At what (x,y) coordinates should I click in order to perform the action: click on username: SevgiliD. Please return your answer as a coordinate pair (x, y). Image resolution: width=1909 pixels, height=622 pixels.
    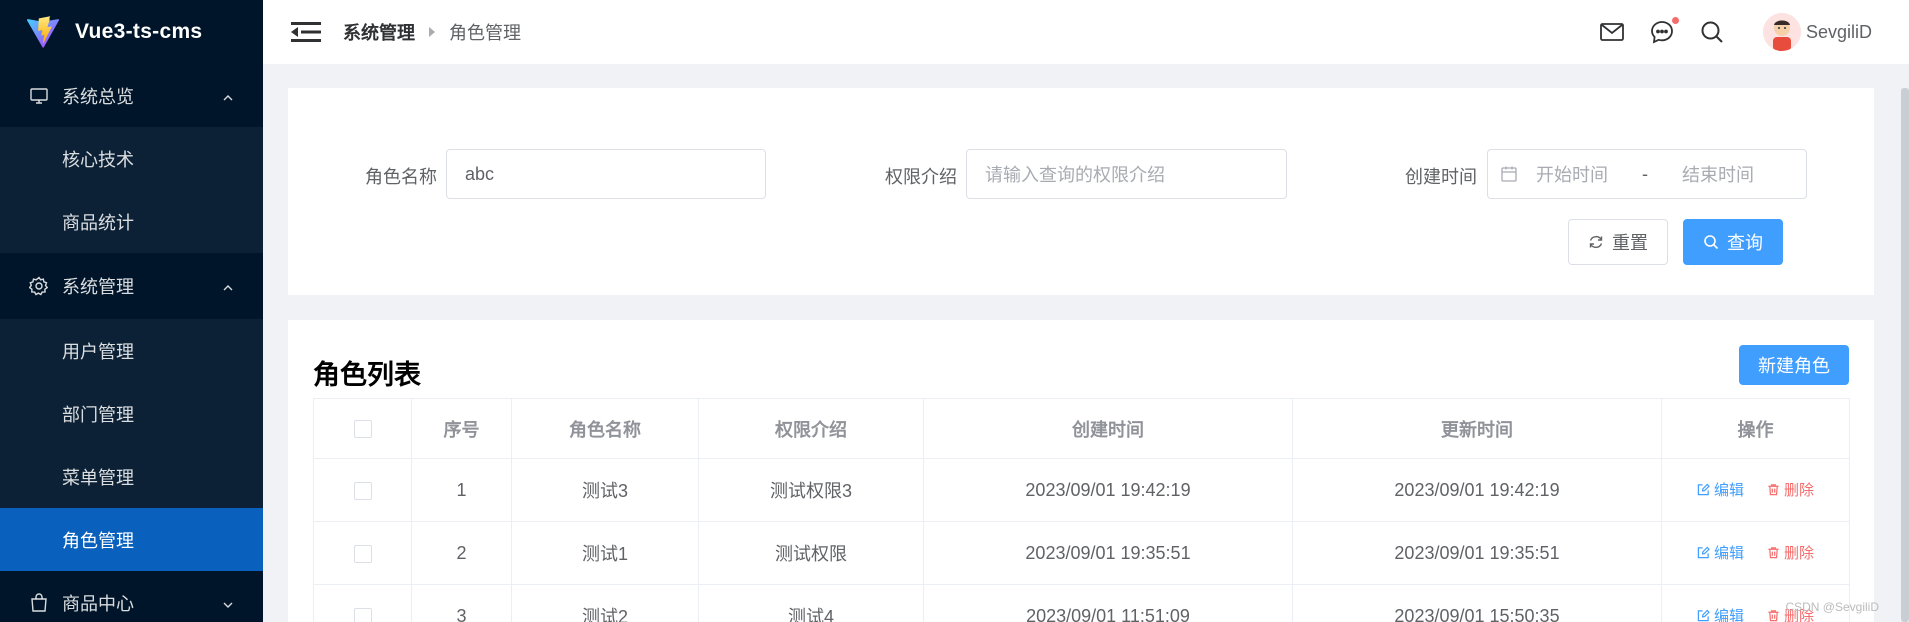
    Looking at the image, I should click on (1838, 31).